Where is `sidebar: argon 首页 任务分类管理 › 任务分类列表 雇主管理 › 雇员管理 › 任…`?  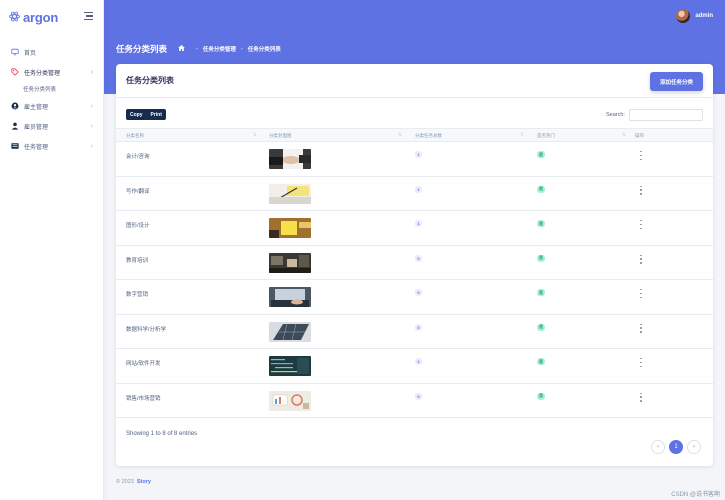 sidebar: argon 首页 任务分类管理 › 任务分类列表 雇主管理 › 雇员管理 › 任… is located at coordinates (52, 250).